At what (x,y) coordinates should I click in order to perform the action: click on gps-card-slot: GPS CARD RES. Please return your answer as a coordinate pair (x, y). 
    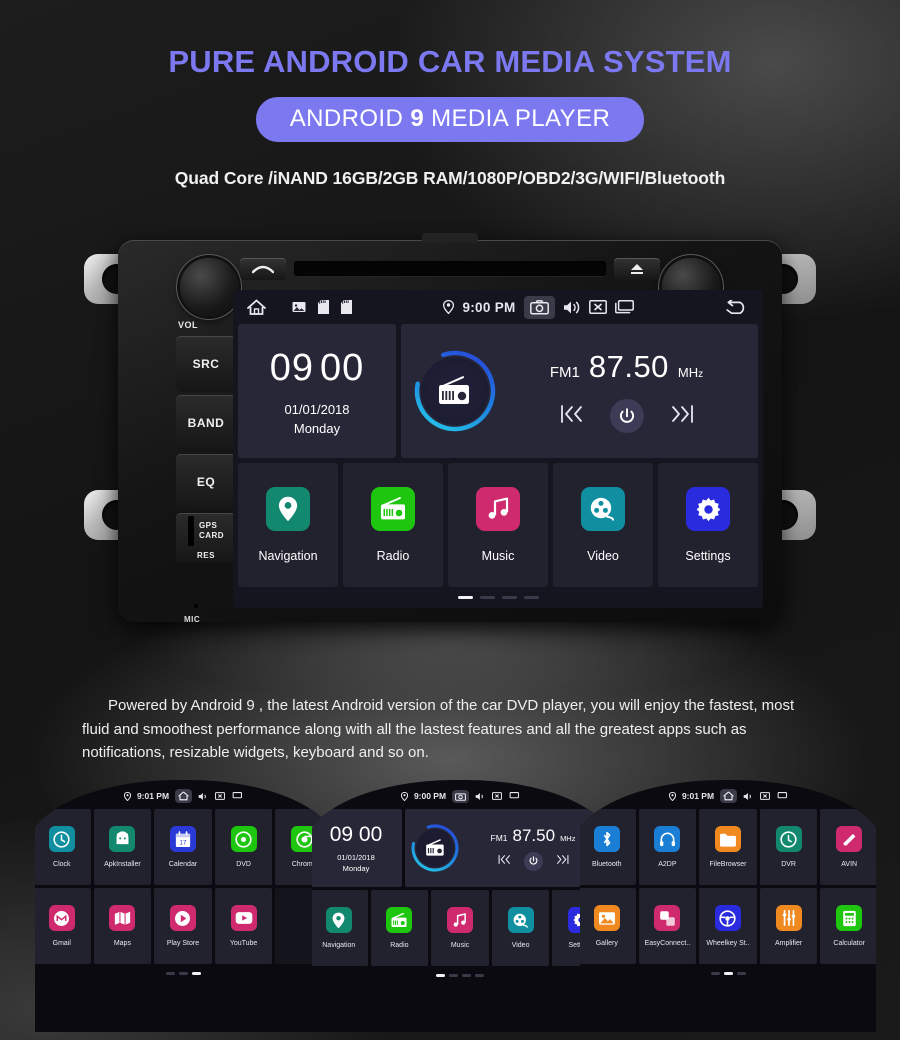
    Looking at the image, I should click on (206, 538).